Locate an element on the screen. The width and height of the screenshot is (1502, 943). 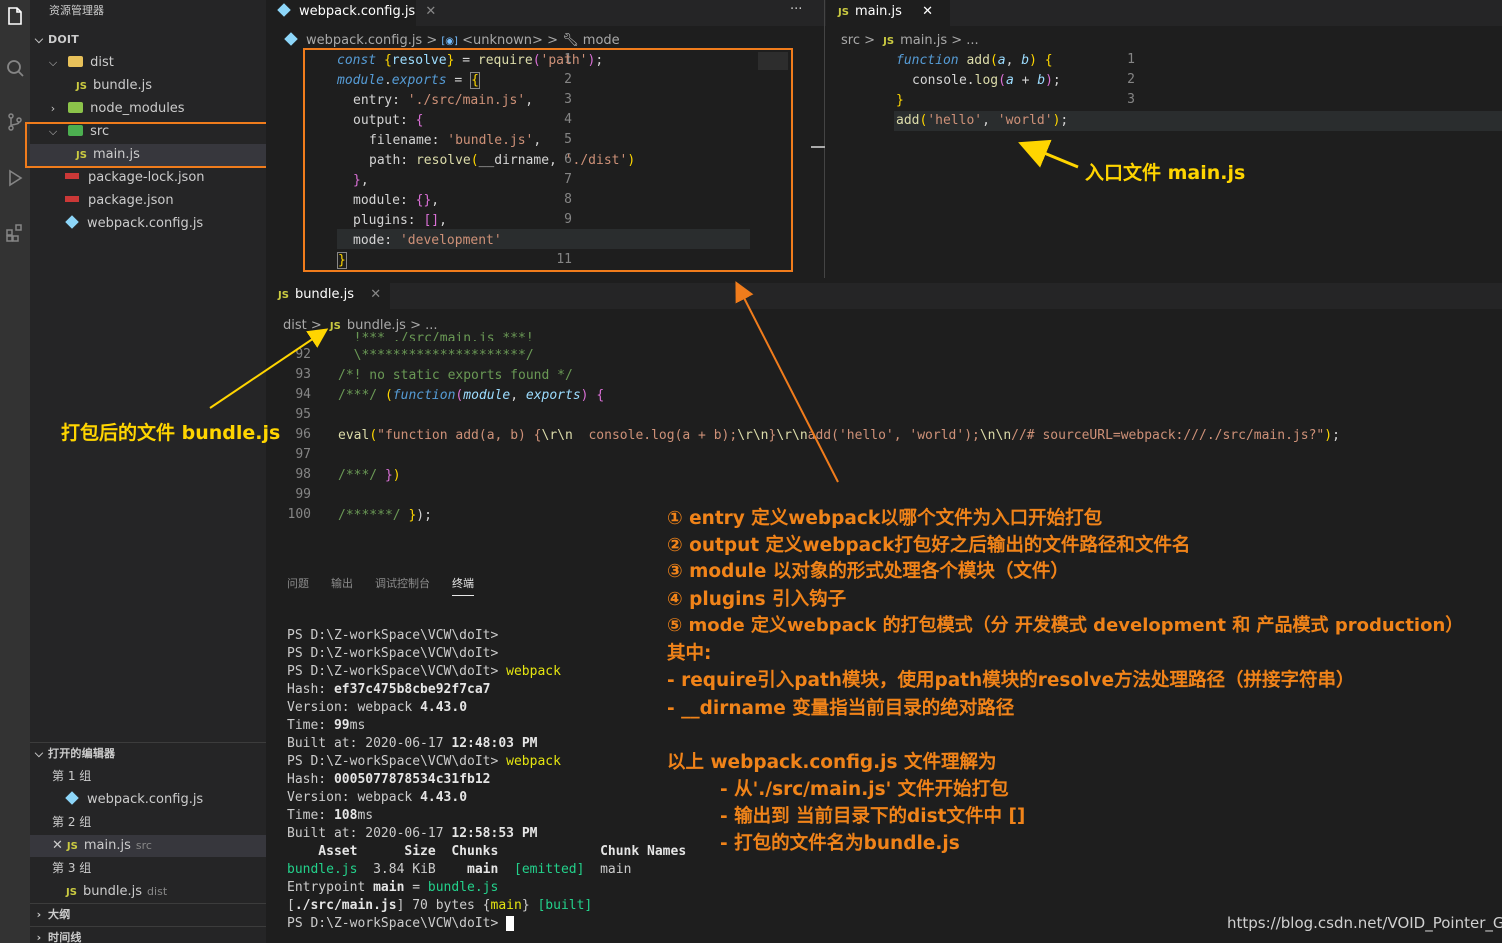
annotation-note-line: ① entry 定义webpack以哪个文件为入口开始打包 is located at coordinates (885, 518).